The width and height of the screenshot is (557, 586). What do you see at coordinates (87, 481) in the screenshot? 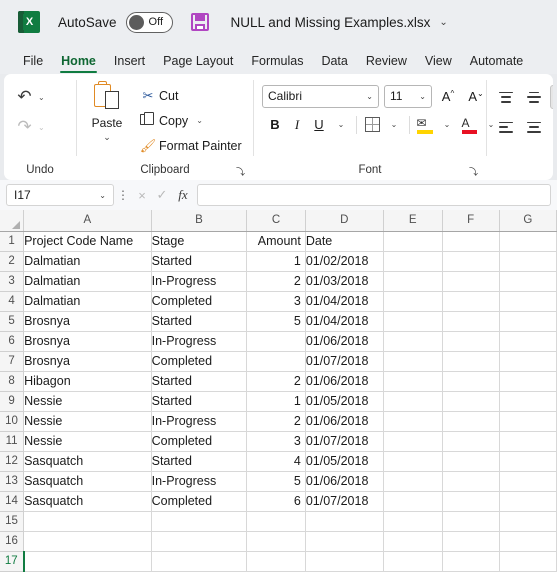
I see `cell-A13: Sasquatch` at bounding box center [87, 481].